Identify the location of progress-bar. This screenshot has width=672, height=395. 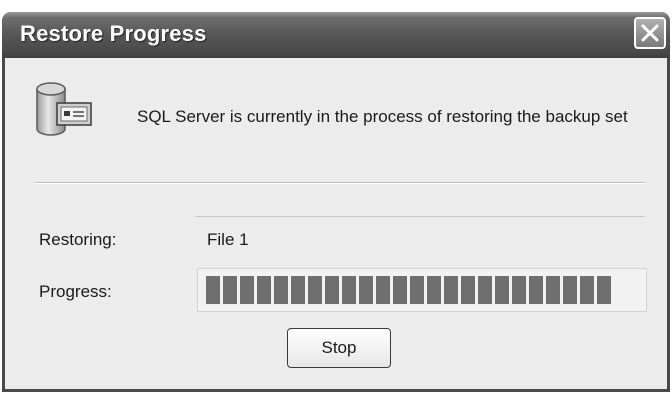
(422, 290).